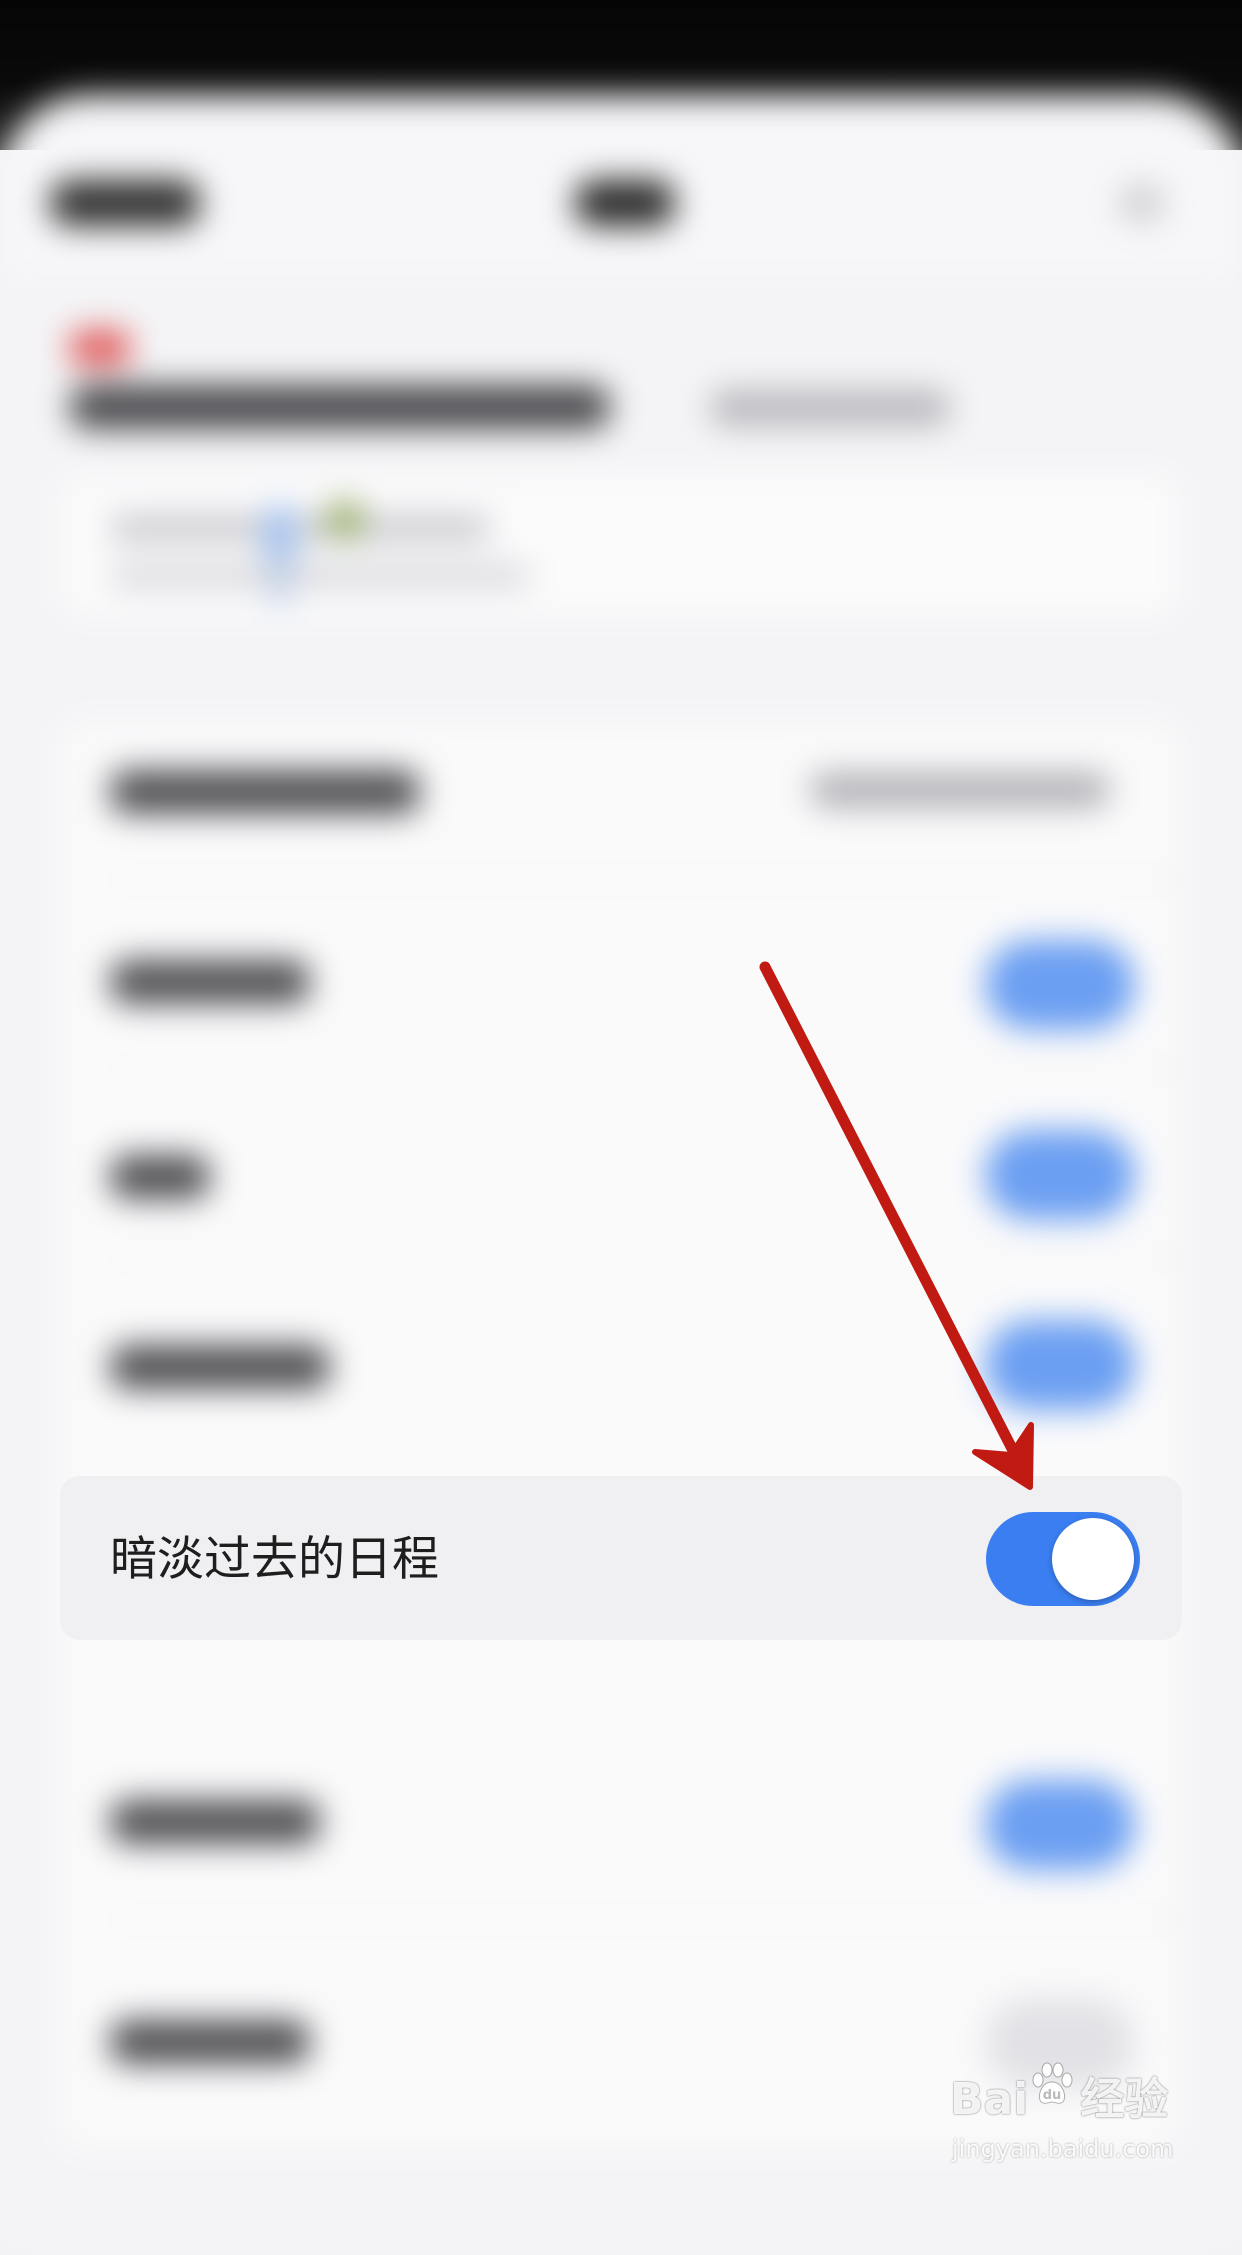 The image size is (1242, 2255). I want to click on red-badge, so click(100, 348).